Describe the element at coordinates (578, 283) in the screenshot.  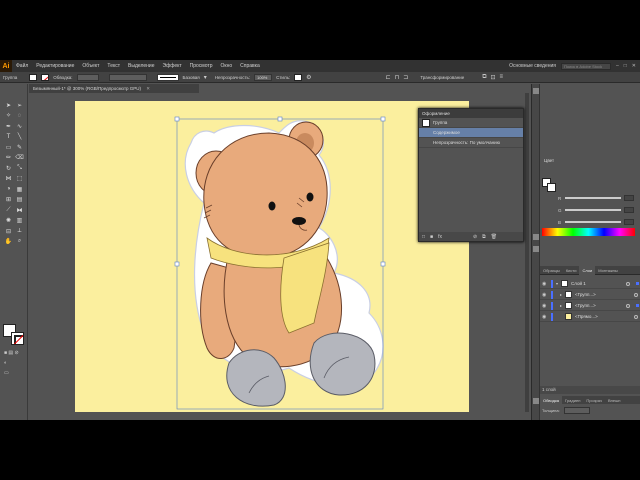
I see `layer-name: Слой 1` at that location.